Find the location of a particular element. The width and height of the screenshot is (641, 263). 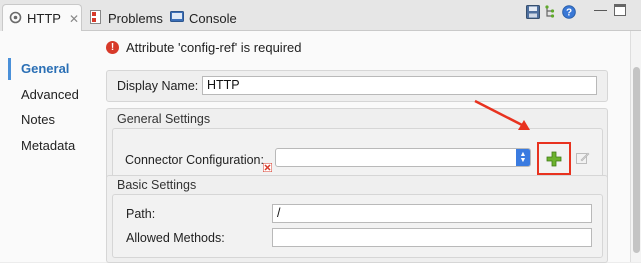

allowed-methods-input is located at coordinates (432, 237).